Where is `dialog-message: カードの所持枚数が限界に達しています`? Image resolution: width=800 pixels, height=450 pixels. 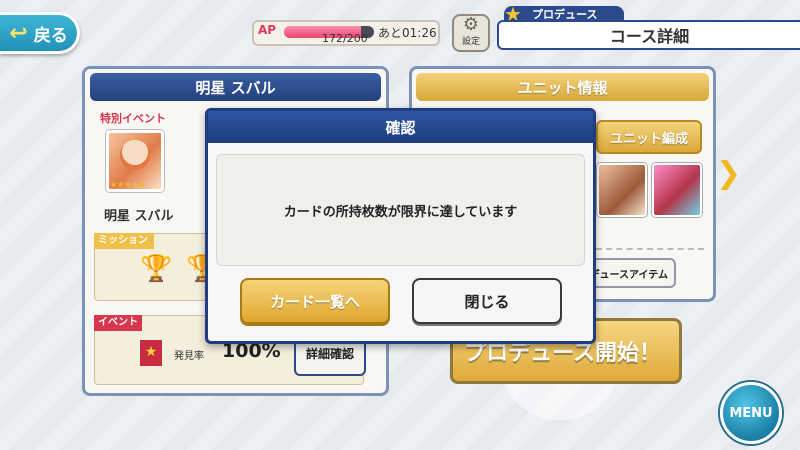
dialog-message: カードの所持枚数が限界に達しています is located at coordinates (400, 210).